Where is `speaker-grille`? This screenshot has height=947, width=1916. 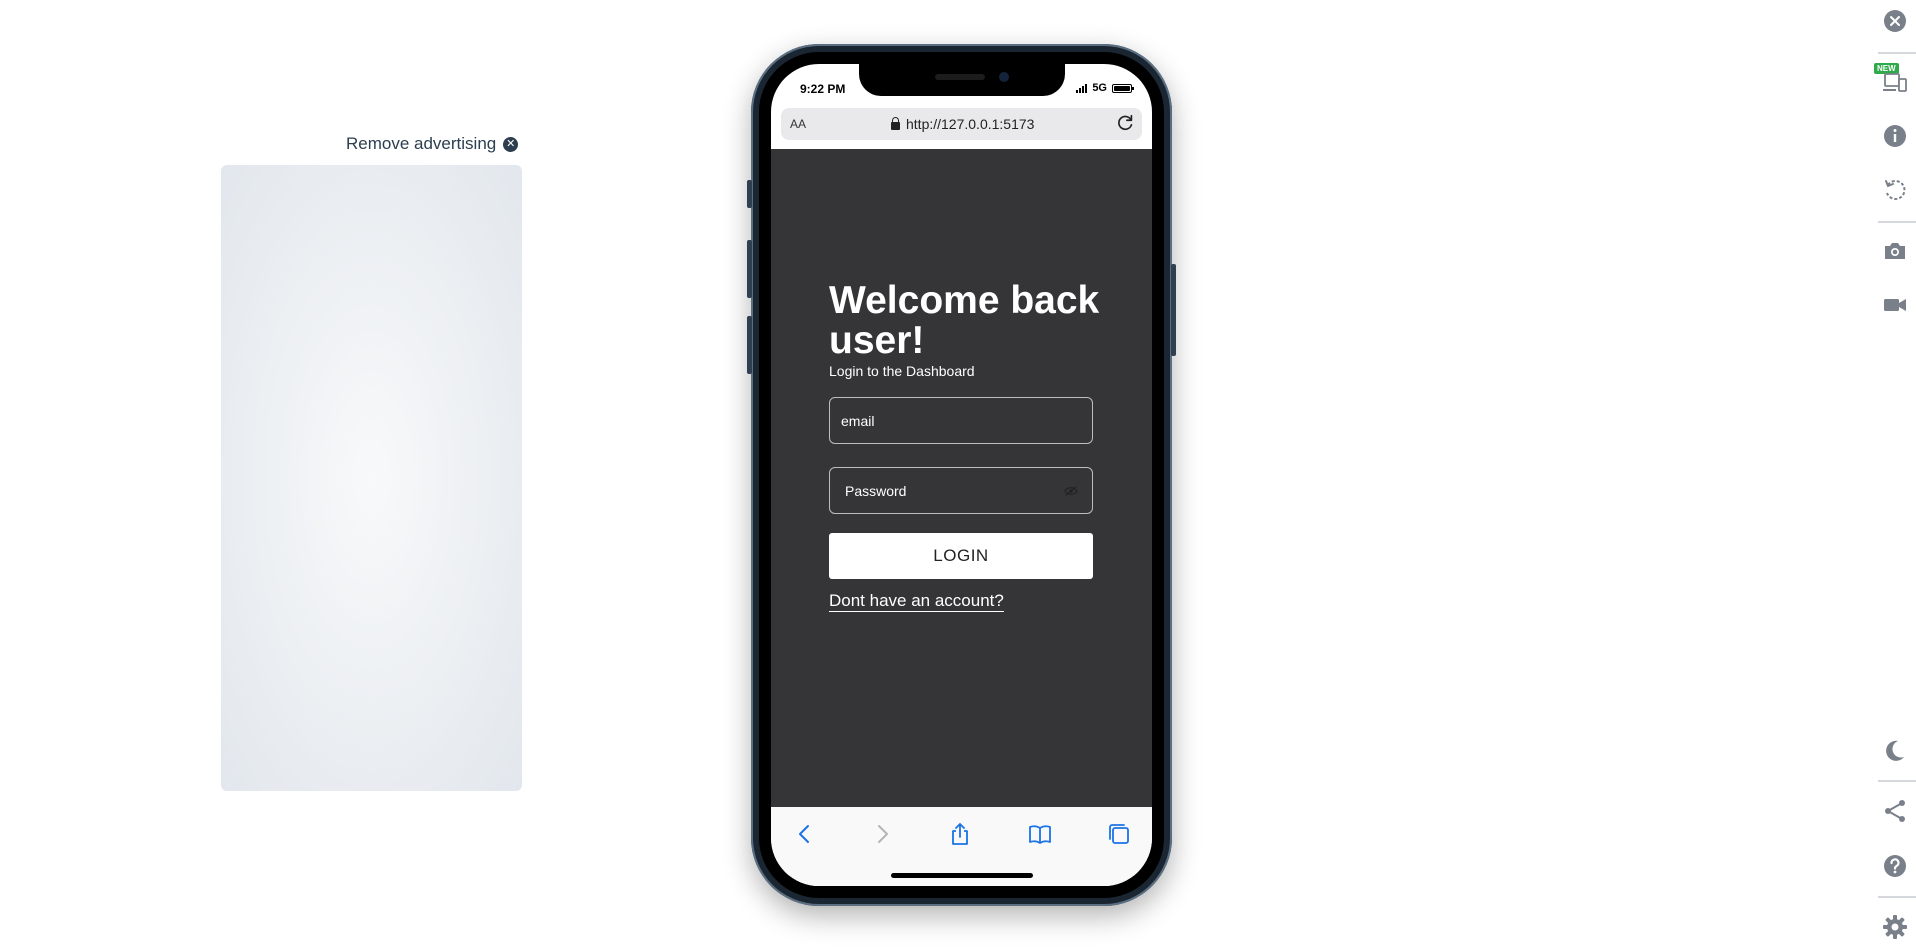
speaker-grille is located at coordinates (960, 77).